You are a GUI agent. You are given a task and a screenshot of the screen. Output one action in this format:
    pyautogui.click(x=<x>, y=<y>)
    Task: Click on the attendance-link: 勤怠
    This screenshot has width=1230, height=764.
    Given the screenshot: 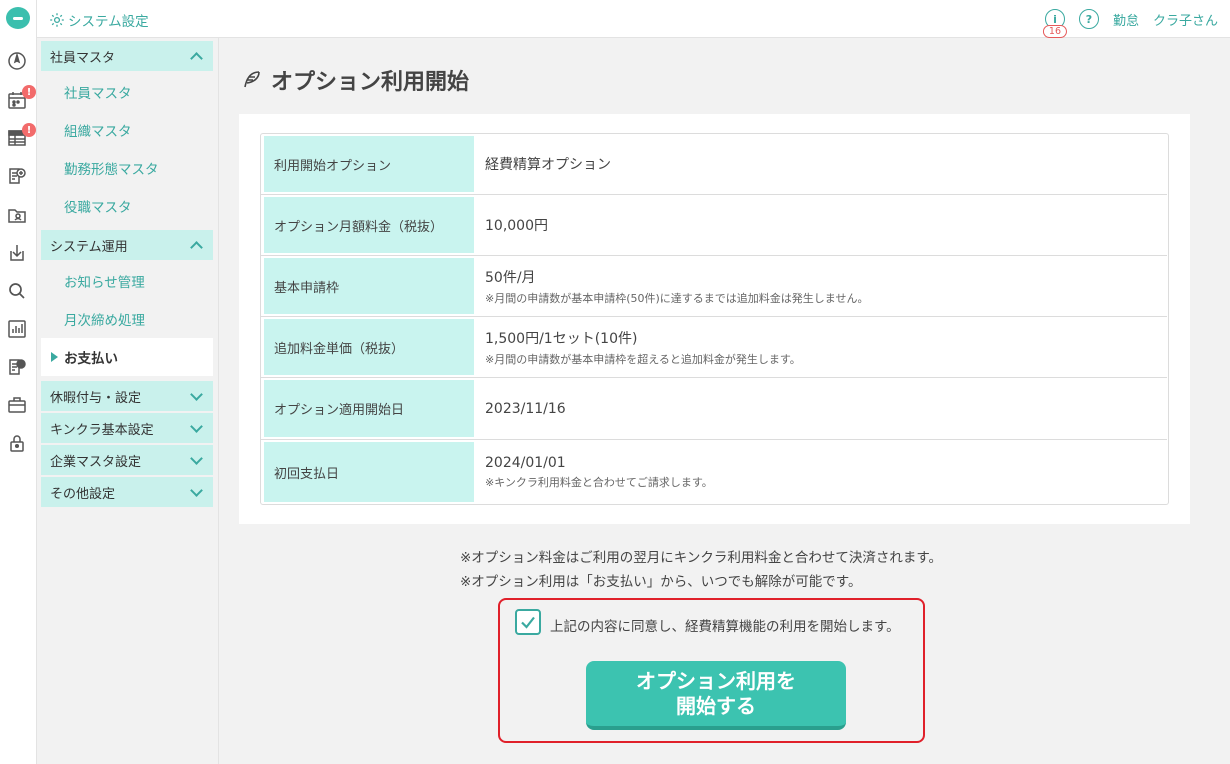 What is the action you would take?
    pyautogui.click(x=1126, y=19)
    